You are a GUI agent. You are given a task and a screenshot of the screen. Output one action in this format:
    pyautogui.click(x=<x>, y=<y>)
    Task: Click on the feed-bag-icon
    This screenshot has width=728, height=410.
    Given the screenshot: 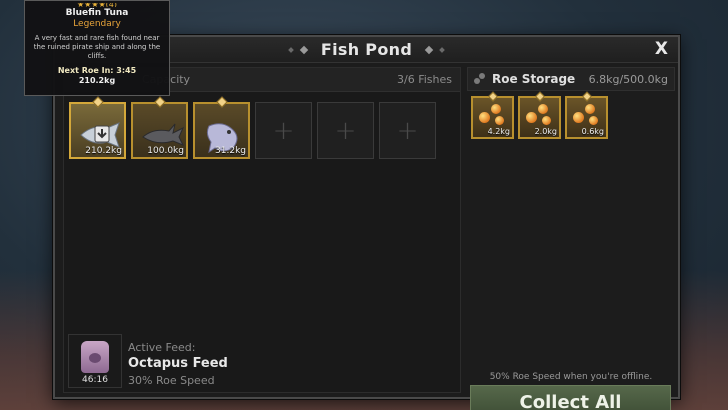 What is the action you would take?
    pyautogui.click(x=95, y=357)
    